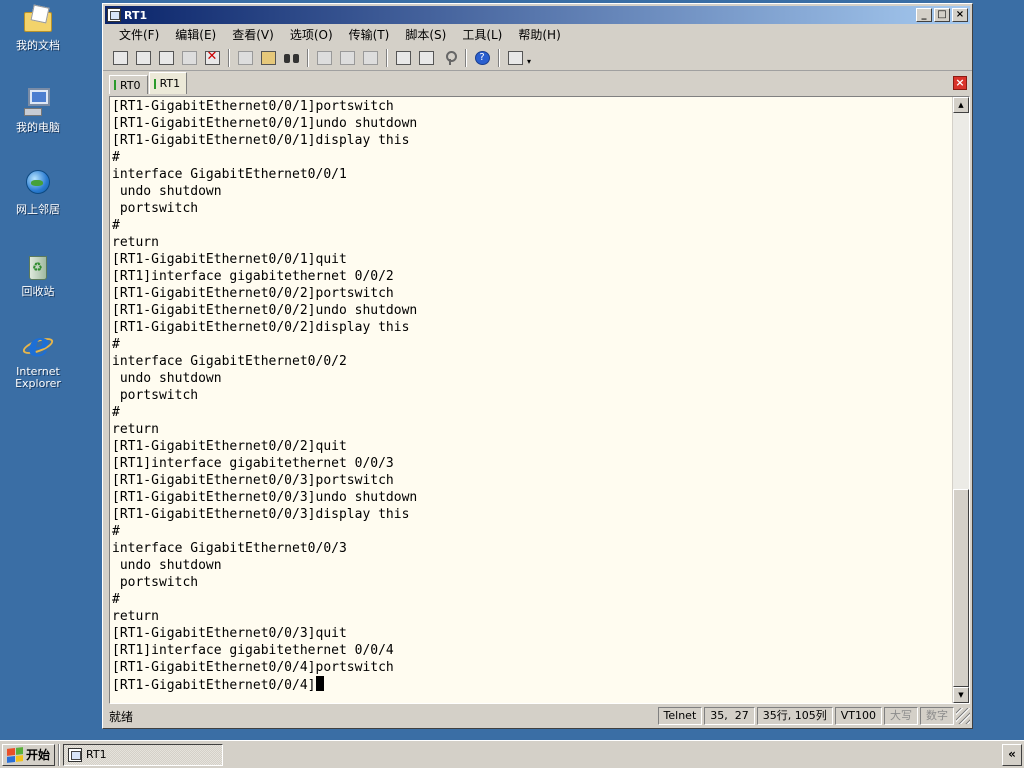  Describe the element at coordinates (901, 716) in the screenshot. I see `status-caps-lock: 大写` at that location.